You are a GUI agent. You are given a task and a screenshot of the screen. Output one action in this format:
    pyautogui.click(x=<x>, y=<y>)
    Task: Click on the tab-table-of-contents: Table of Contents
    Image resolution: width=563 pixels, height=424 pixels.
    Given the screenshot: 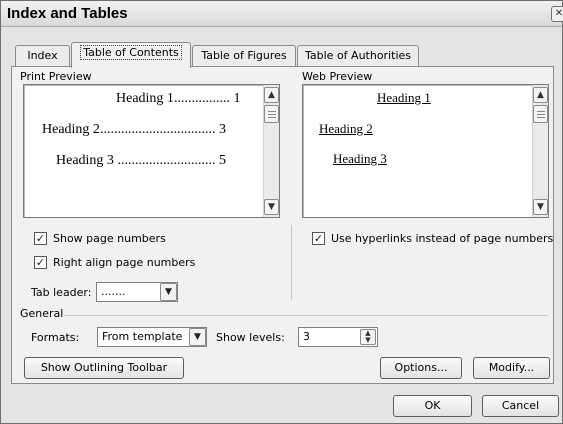 What is the action you would take?
    pyautogui.click(x=131, y=55)
    